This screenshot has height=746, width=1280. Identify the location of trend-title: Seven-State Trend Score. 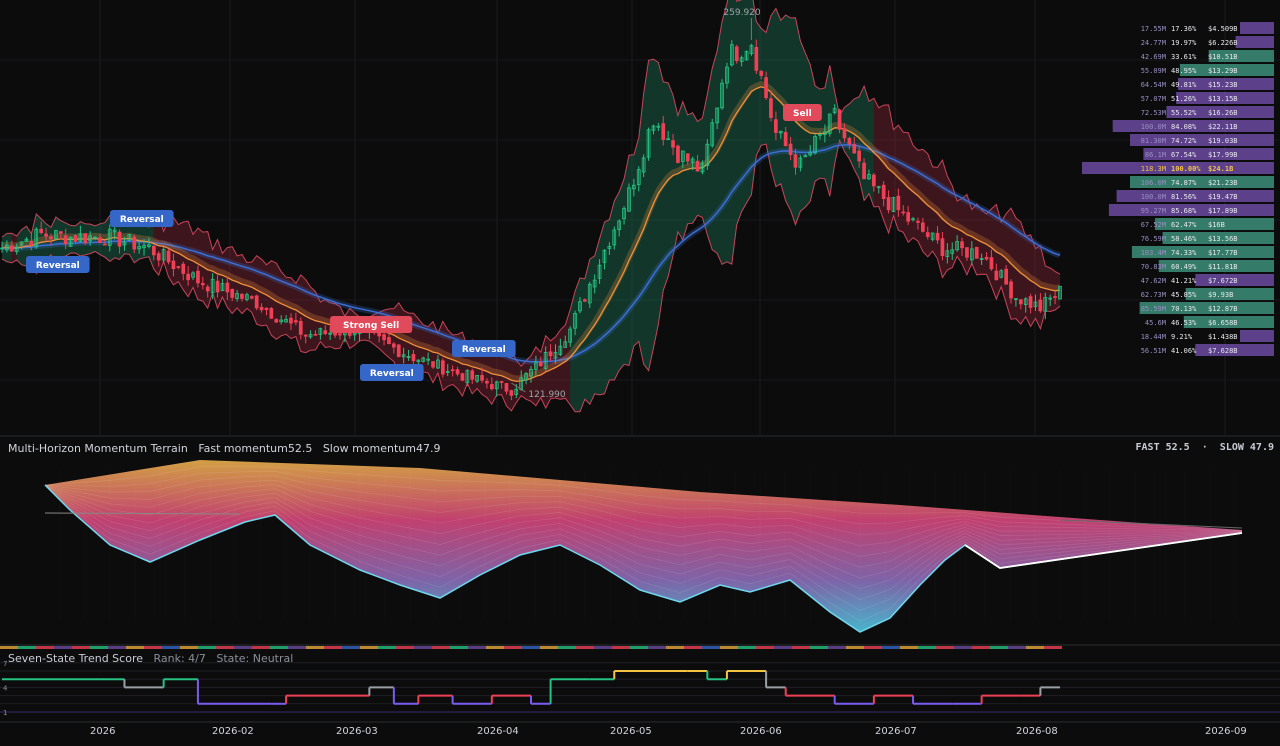
(75, 658).